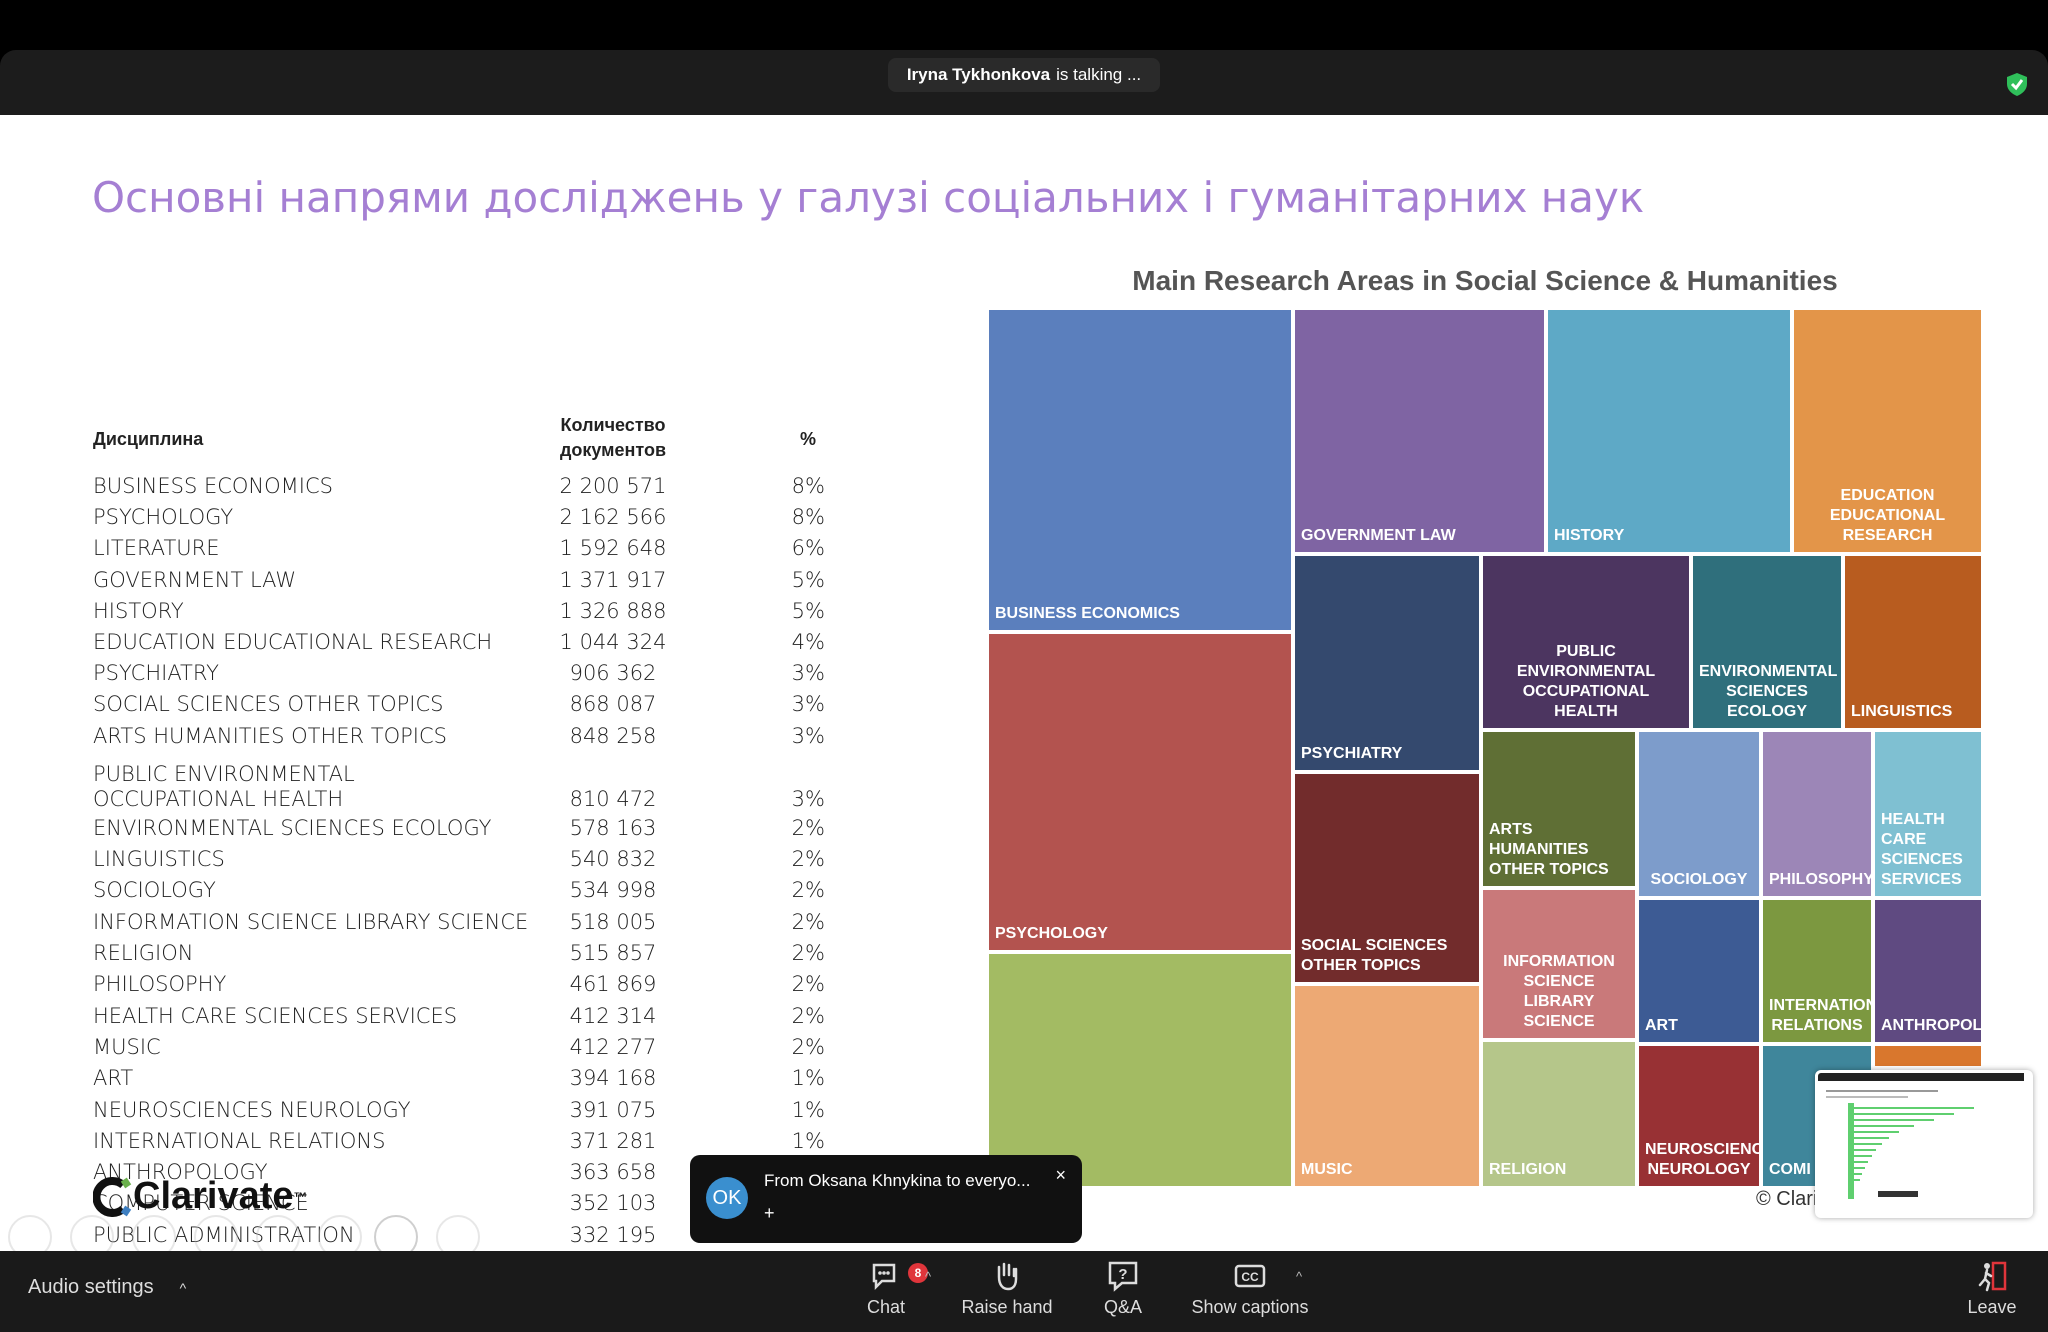 The image size is (2048, 1332). What do you see at coordinates (978, 74) in the screenshot?
I see `speaker-name: Iryna Tykhonkova` at bounding box center [978, 74].